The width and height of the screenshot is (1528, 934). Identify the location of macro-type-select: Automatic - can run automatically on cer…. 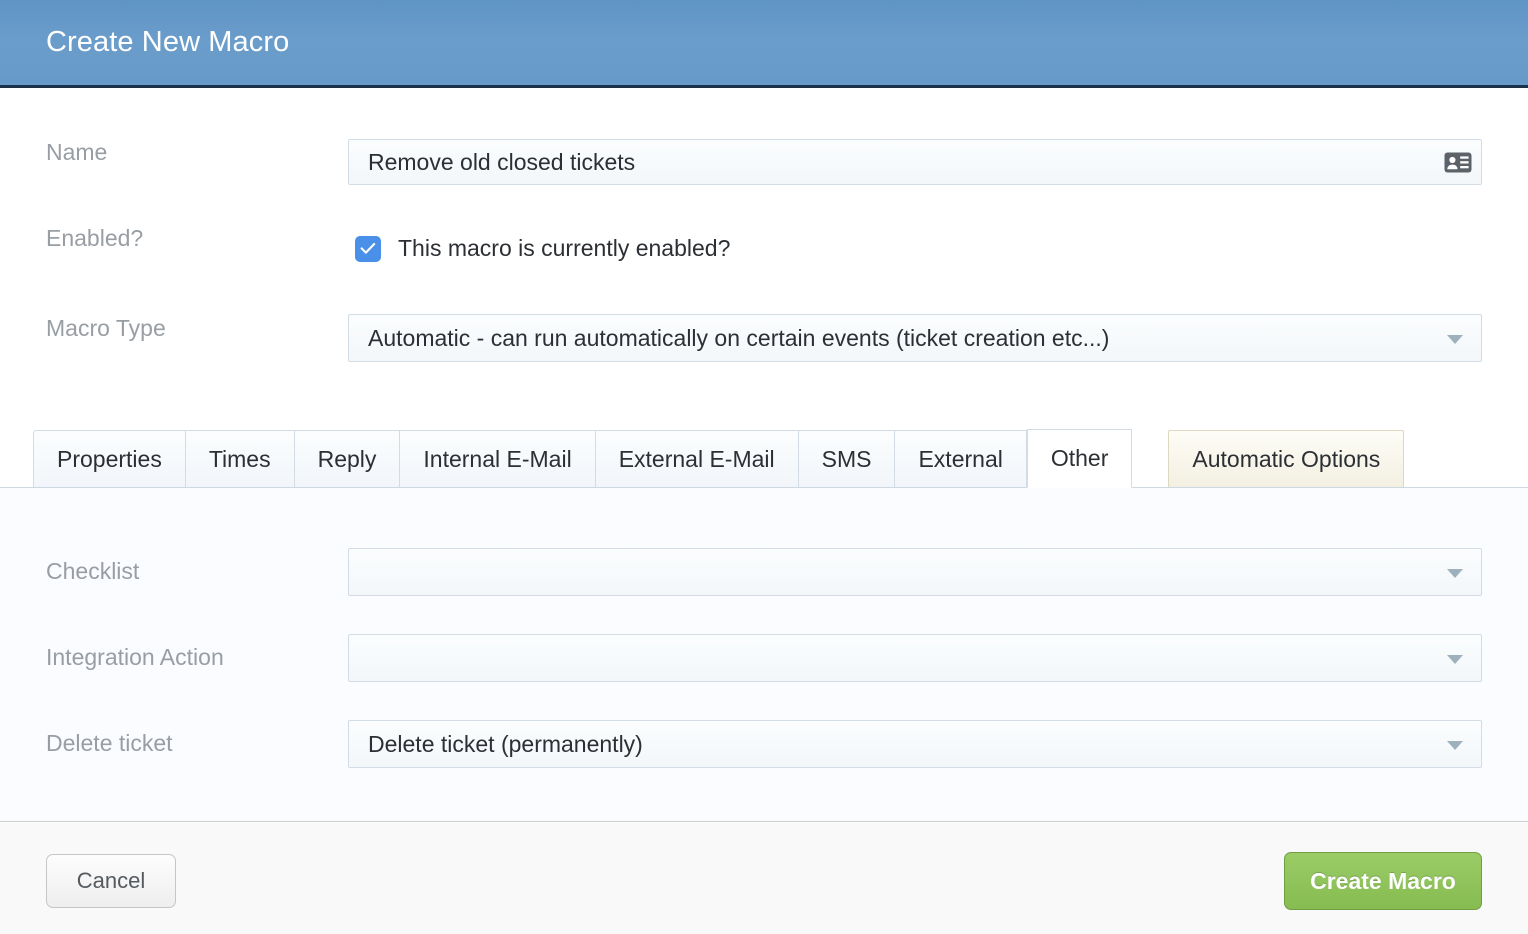
(915, 338).